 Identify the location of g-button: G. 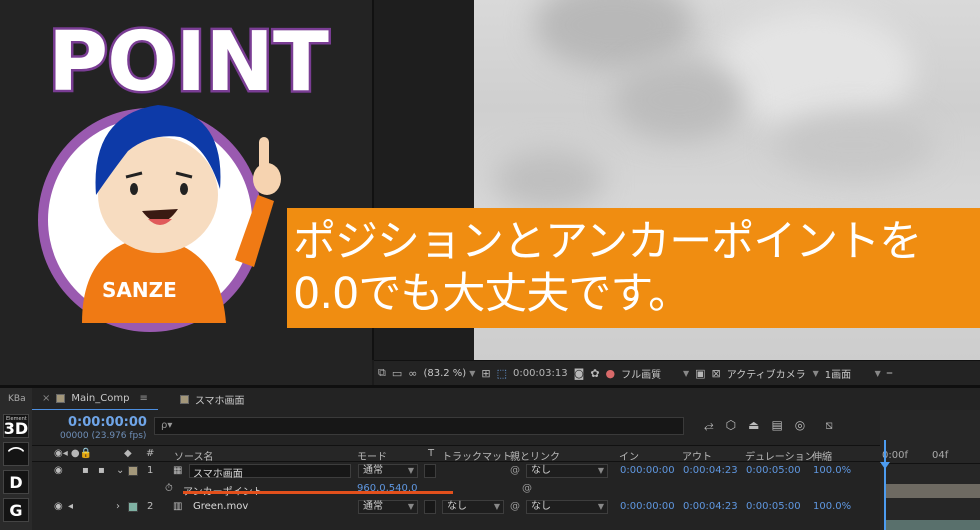
(16, 510).